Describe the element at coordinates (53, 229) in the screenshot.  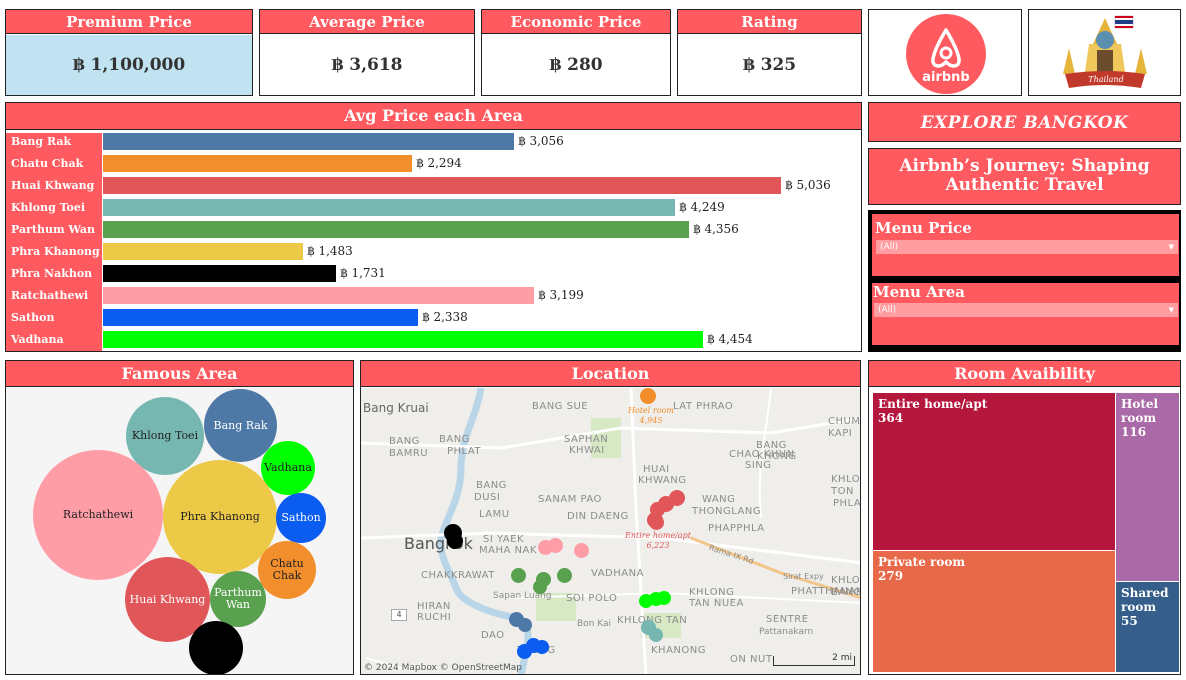
I see `bar-category-label: Parthum Wan` at that location.